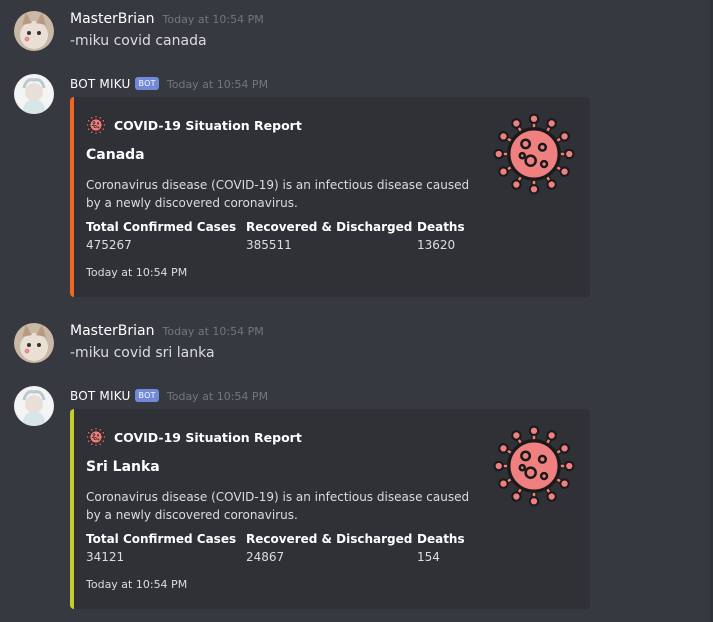  What do you see at coordinates (269, 245) in the screenshot?
I see `field-value: 385511` at bounding box center [269, 245].